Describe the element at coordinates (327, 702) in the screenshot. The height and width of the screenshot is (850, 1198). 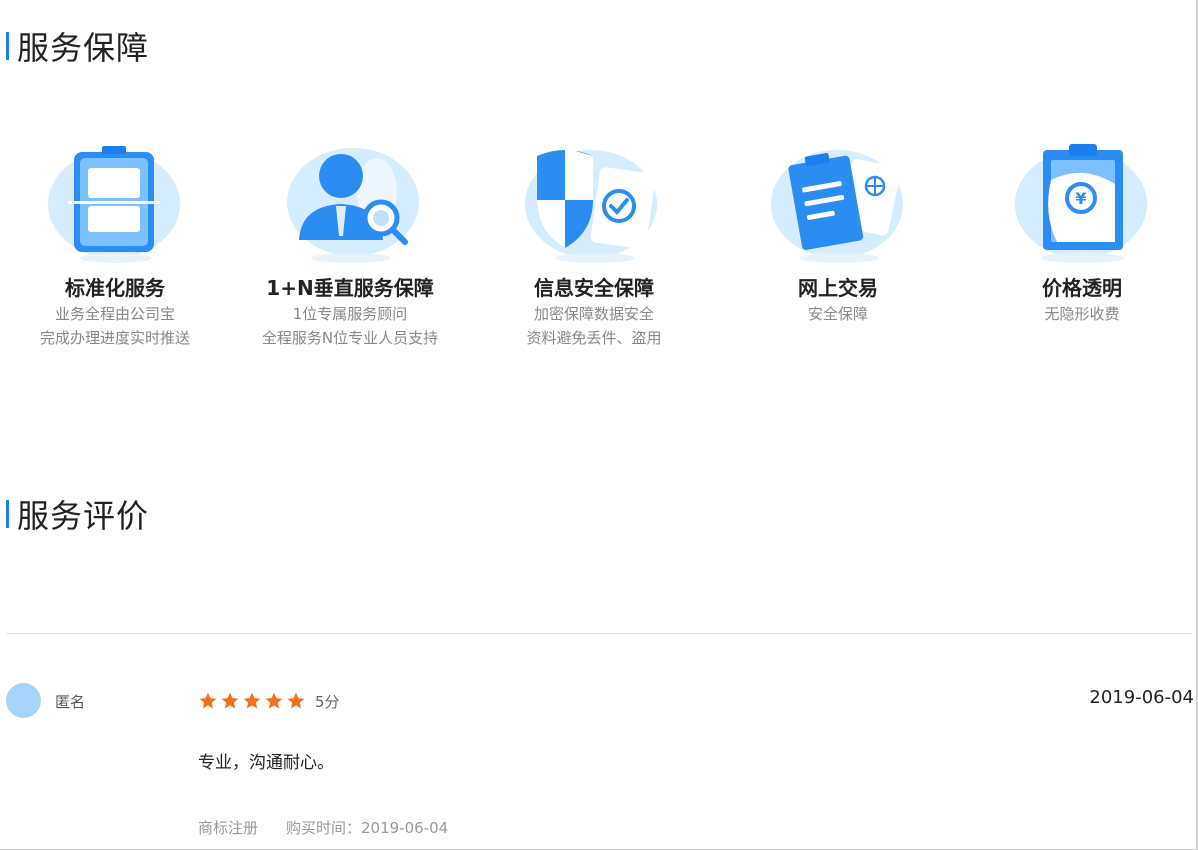
I see `rating-score: 5分` at that location.